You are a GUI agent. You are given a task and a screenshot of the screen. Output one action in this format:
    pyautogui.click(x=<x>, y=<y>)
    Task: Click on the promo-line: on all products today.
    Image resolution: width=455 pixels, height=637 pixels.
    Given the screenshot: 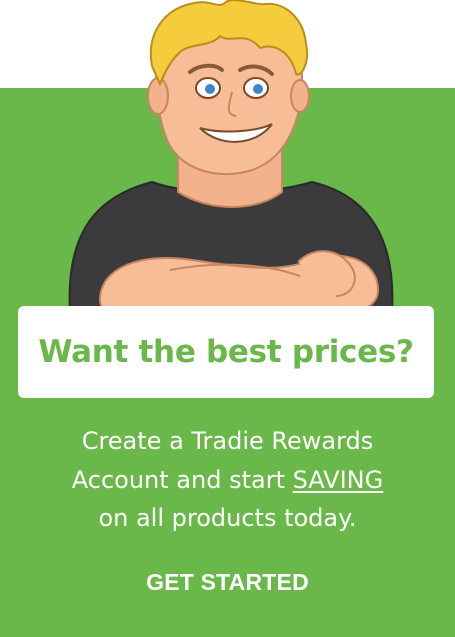 What is the action you would take?
    pyautogui.click(x=227, y=518)
    